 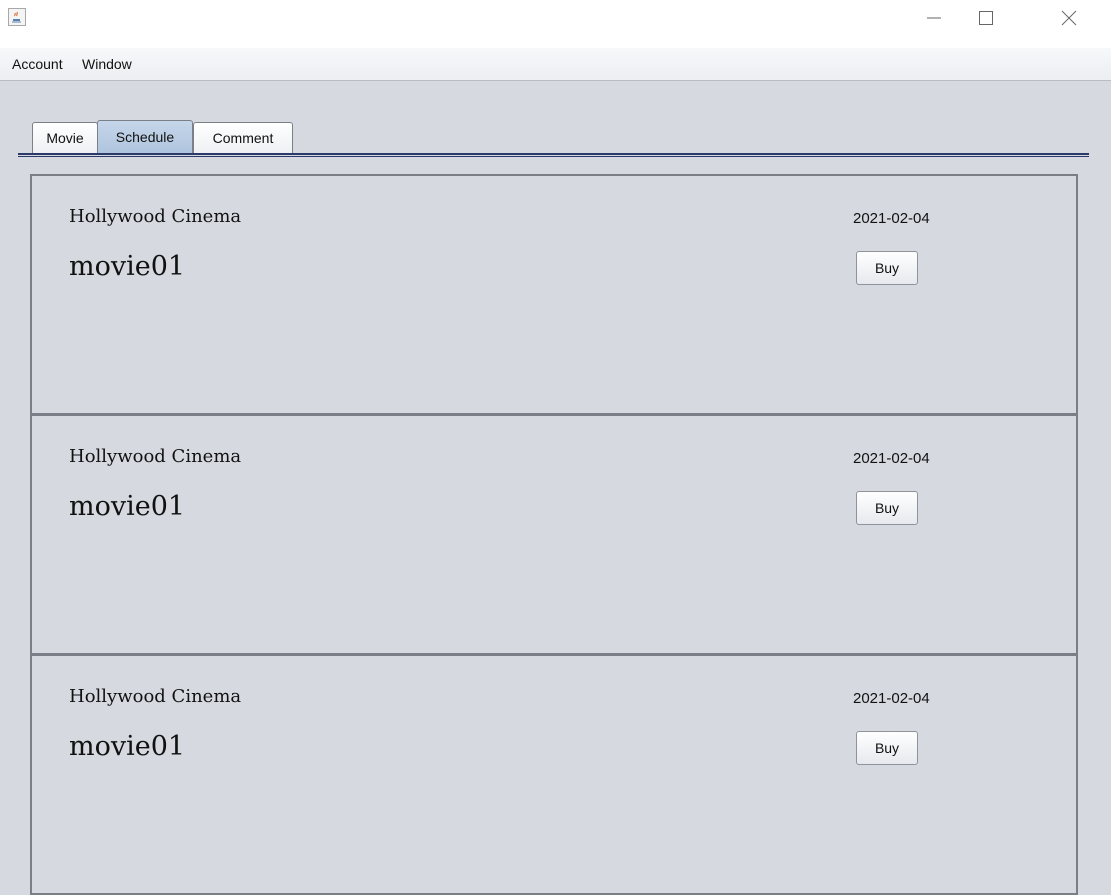 I want to click on close-button, so click(x=1069, y=18).